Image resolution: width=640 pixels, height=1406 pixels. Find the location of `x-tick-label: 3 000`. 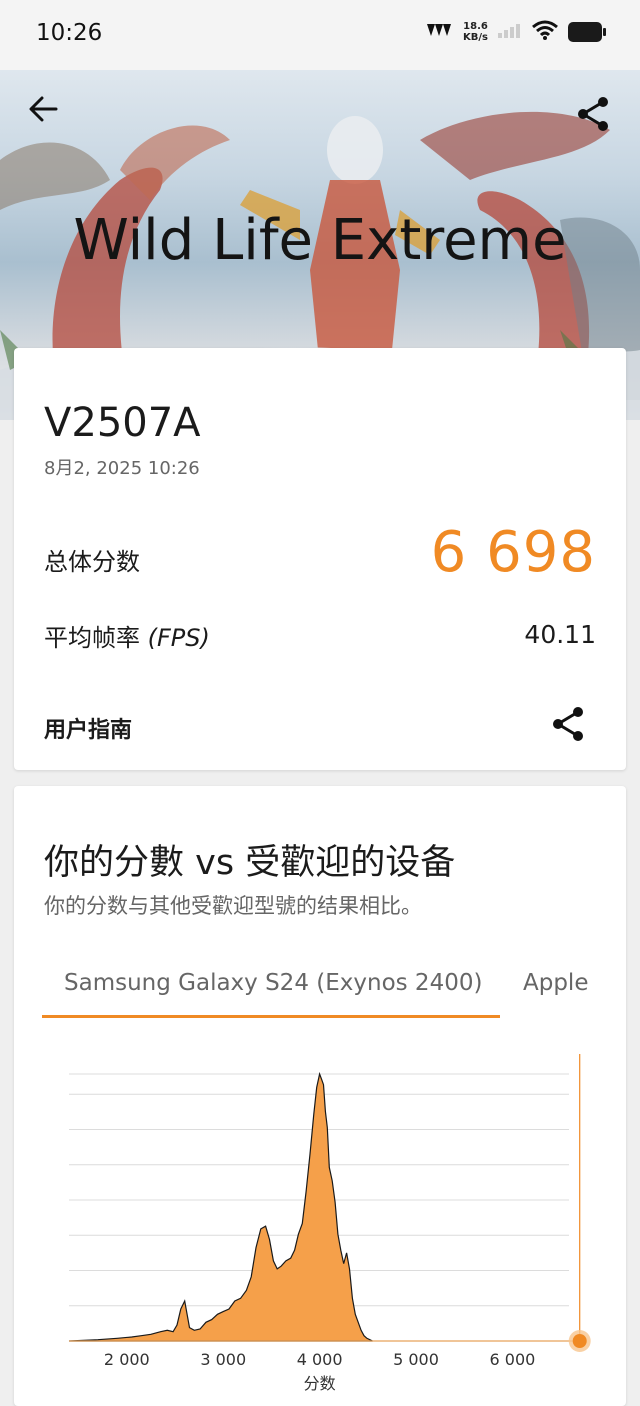

x-tick-label: 3 000 is located at coordinates (223, 1359).